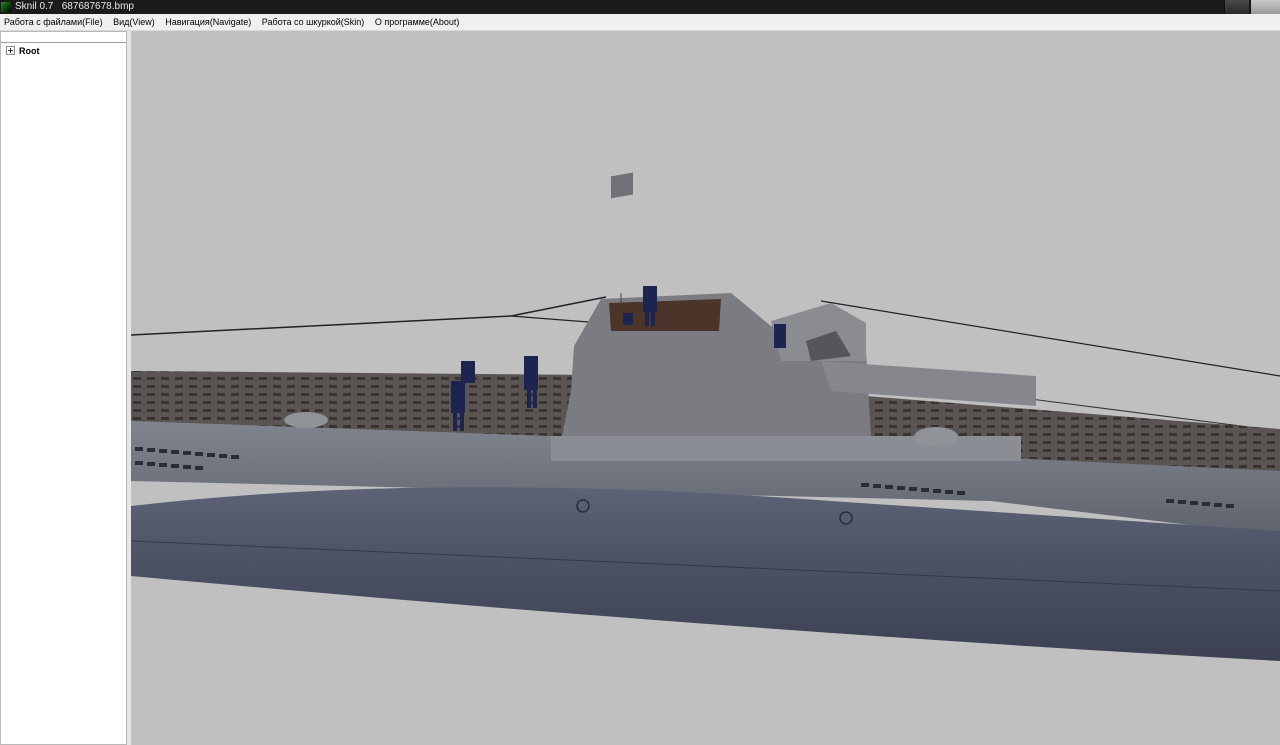 This screenshot has height=745, width=1280. Describe the element at coordinates (63, 42) in the screenshot. I see `tree-header-divider` at that location.